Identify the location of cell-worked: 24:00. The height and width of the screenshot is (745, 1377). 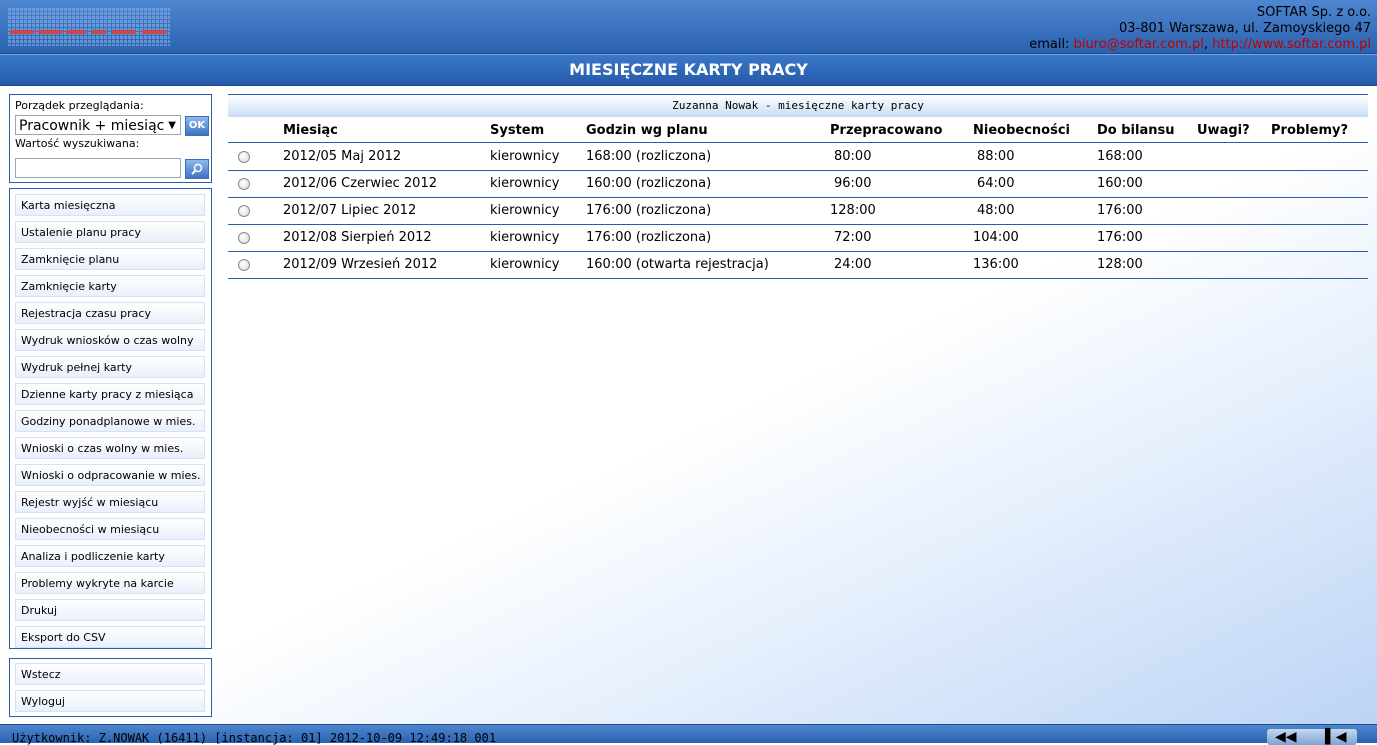
(853, 264).